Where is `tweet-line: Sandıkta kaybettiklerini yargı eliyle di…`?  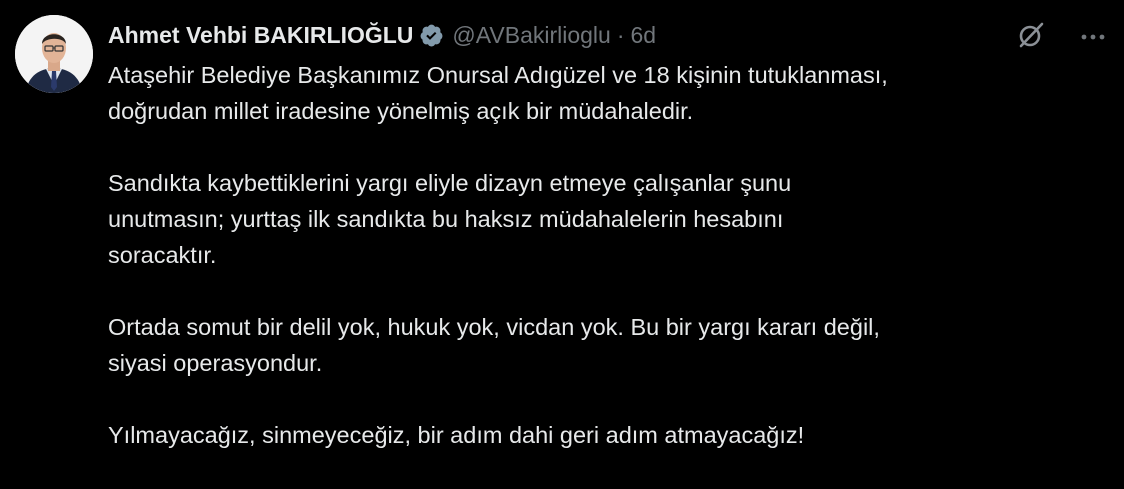
tweet-line: Sandıkta kaybettiklerini yargı eliyle di… is located at coordinates (450, 183).